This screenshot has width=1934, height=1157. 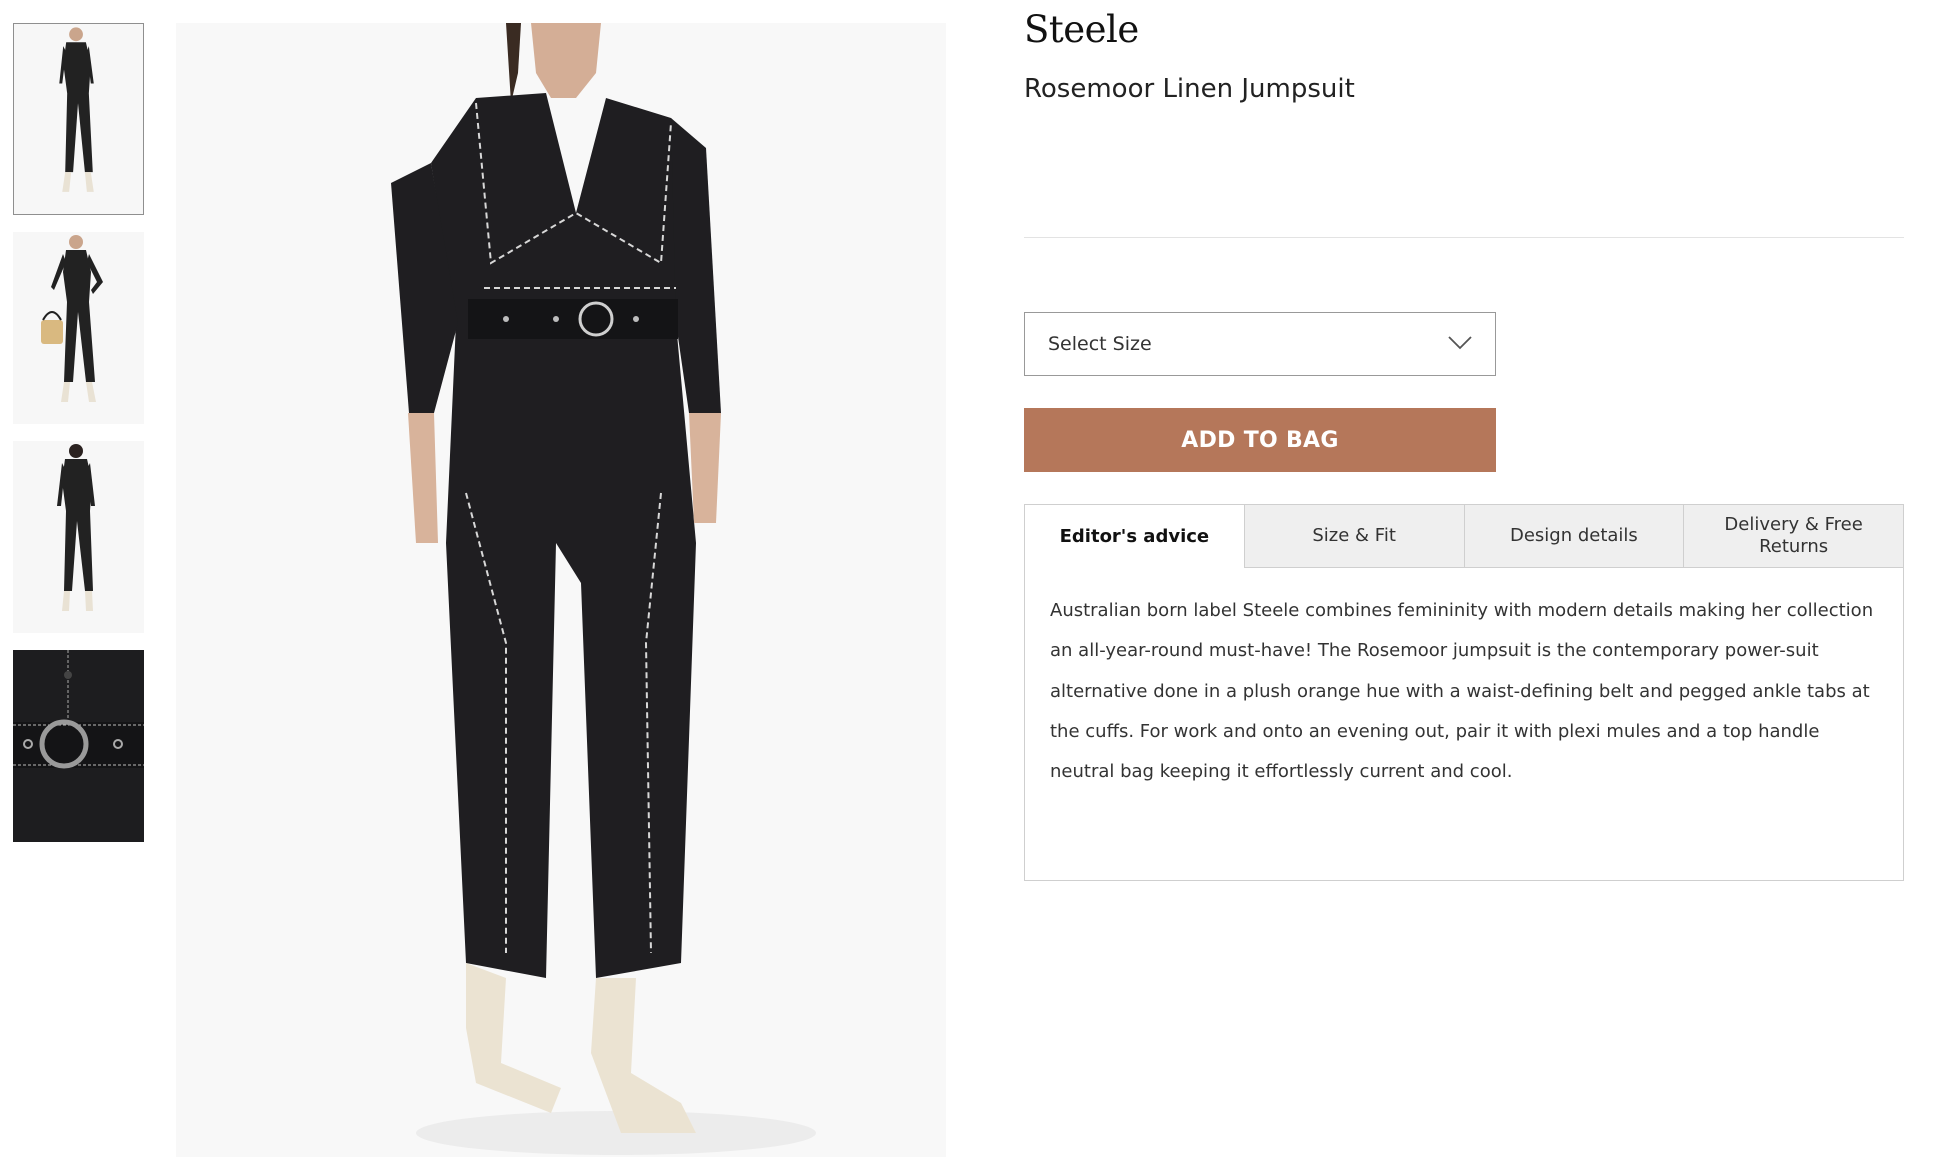 What do you see at coordinates (1260, 344) in the screenshot?
I see `size-select: Select Size` at bounding box center [1260, 344].